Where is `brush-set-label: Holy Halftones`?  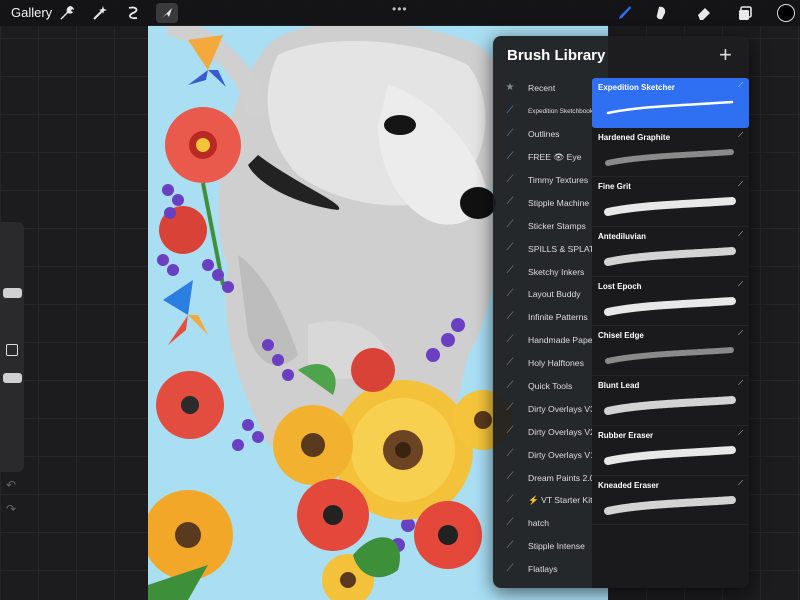
brush-set-label: Holy Halftones is located at coordinates (556, 363).